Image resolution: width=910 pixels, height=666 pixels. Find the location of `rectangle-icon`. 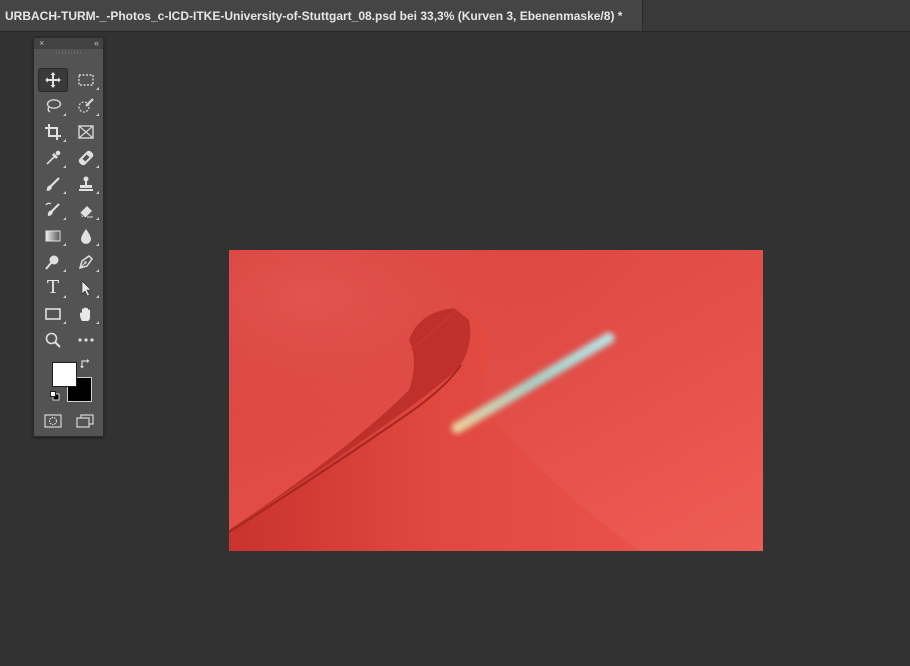

rectangle-icon is located at coordinates (53, 314).